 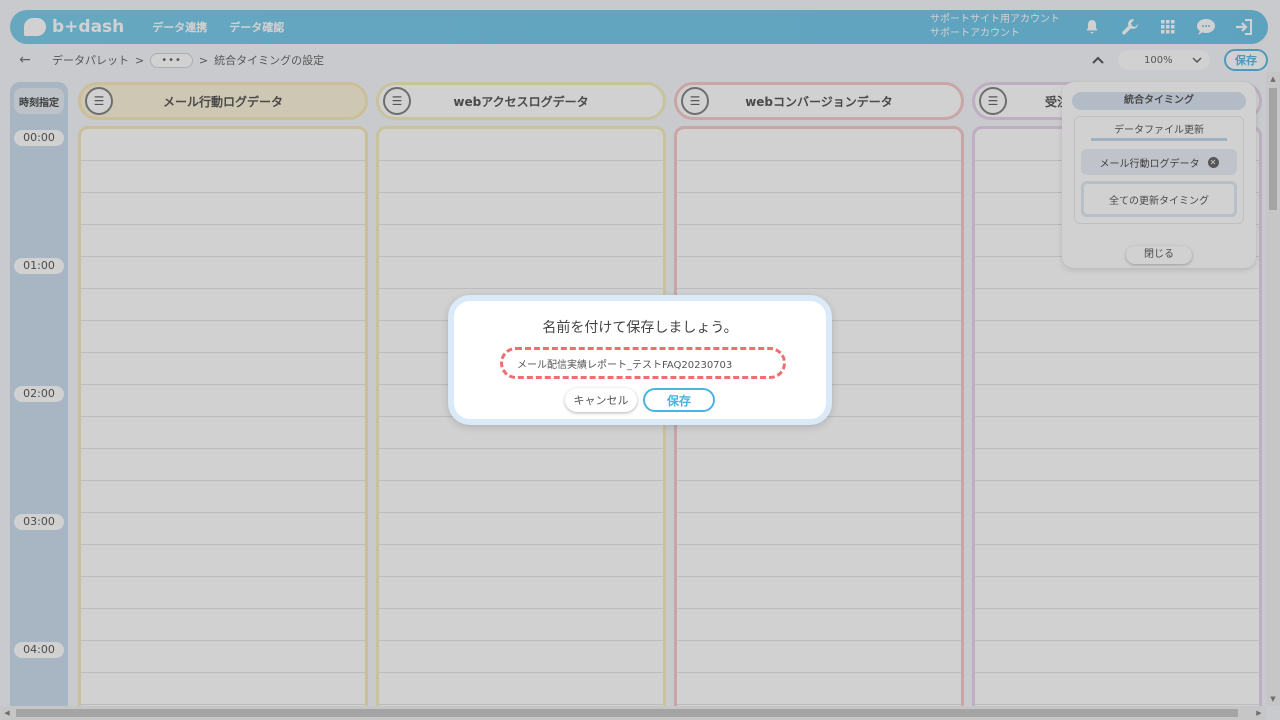 I want to click on dialog-buttons: キャンセル 保存, so click(x=640, y=400).